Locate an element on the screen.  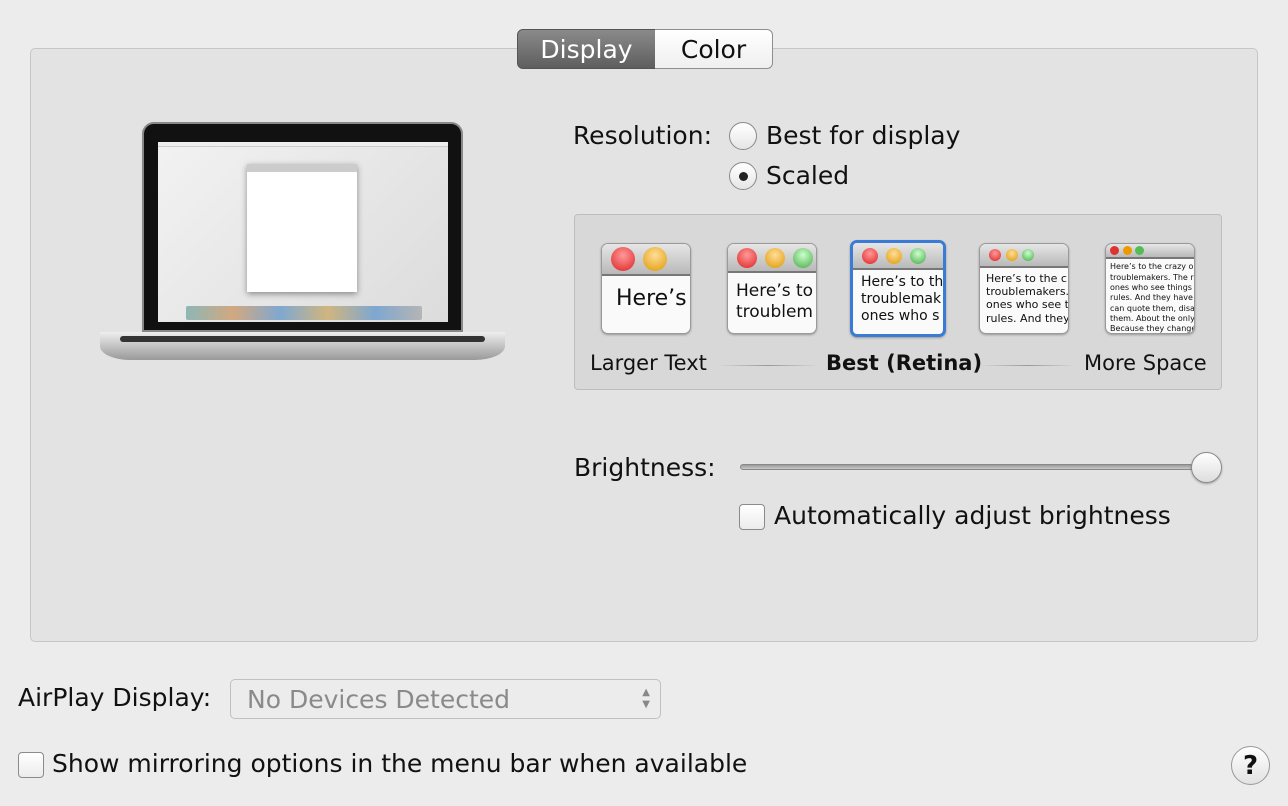
larger-text-label: Larger Text is located at coordinates (648, 363).